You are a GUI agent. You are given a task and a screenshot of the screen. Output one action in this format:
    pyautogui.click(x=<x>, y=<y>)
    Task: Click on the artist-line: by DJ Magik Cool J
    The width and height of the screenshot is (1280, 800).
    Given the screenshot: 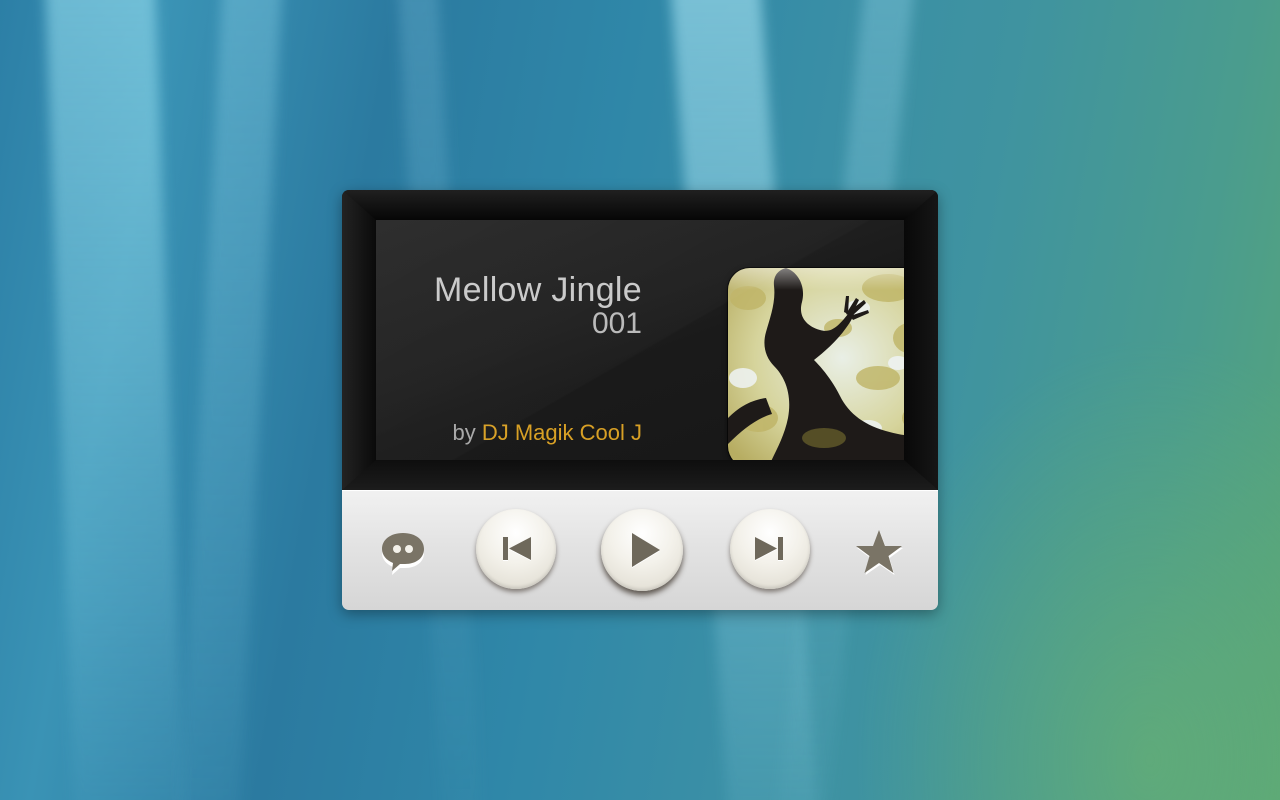 What is the action you would take?
    pyautogui.click(x=509, y=433)
    